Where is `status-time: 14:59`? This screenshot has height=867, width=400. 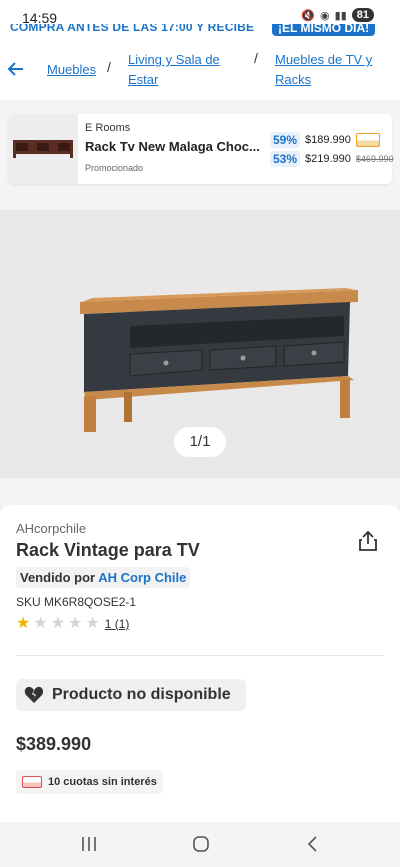
status-time: 14:59 is located at coordinates (40, 18).